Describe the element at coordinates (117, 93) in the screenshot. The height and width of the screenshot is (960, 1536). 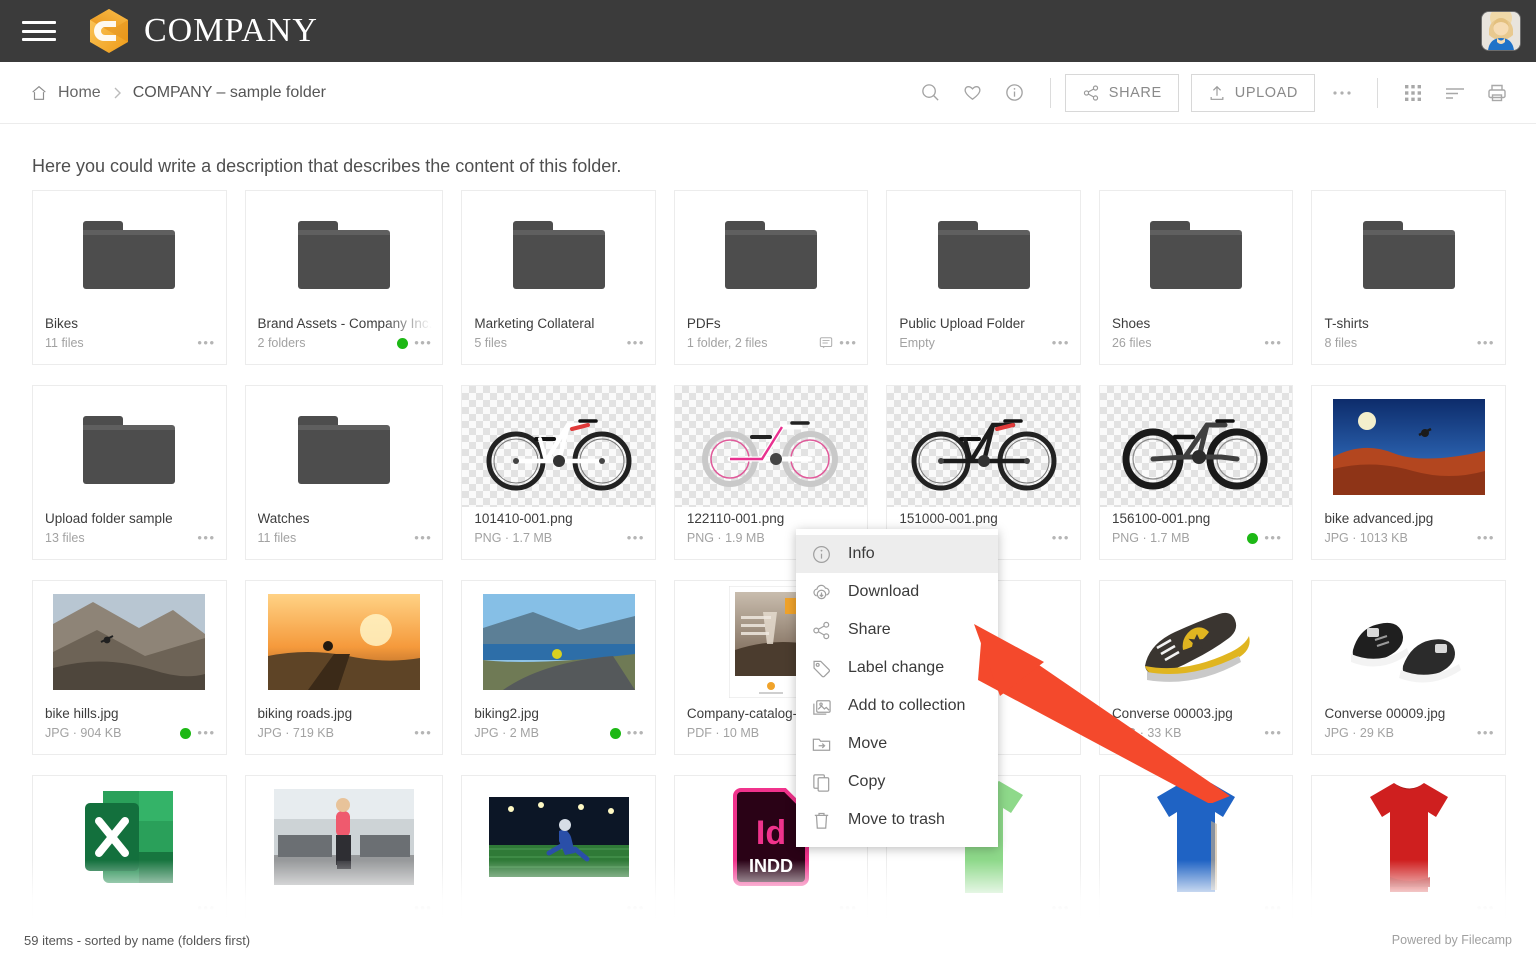
I see `chevron-right-icon` at that location.